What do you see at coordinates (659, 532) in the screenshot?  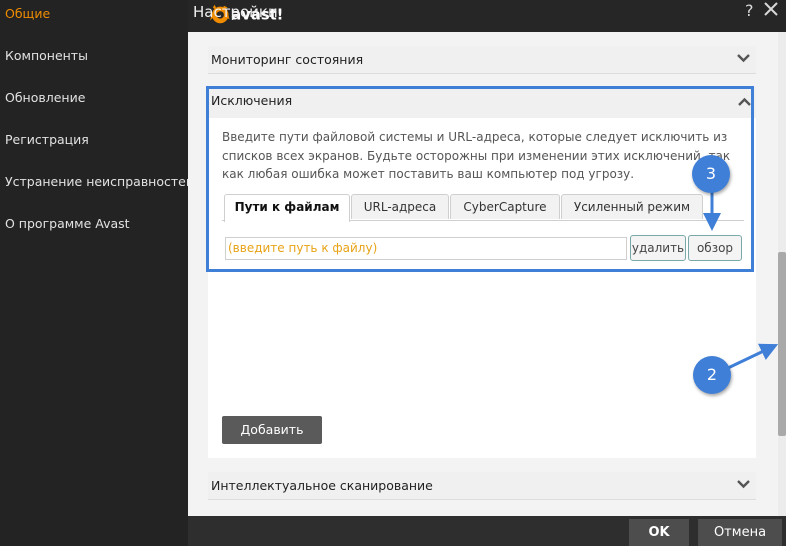 I see `ok-button: OK` at bounding box center [659, 532].